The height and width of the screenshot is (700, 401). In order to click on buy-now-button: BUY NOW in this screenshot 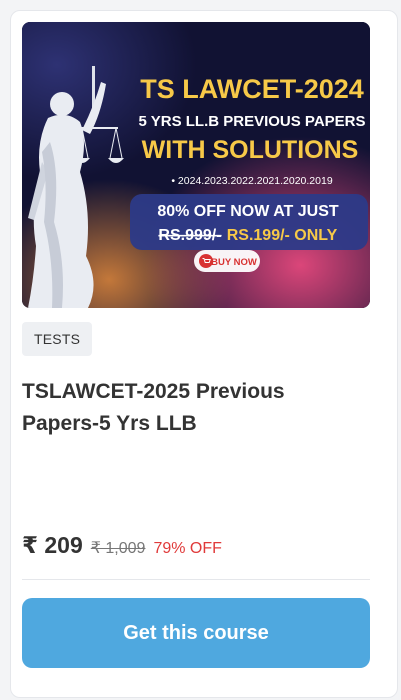, I will do `click(227, 261)`.